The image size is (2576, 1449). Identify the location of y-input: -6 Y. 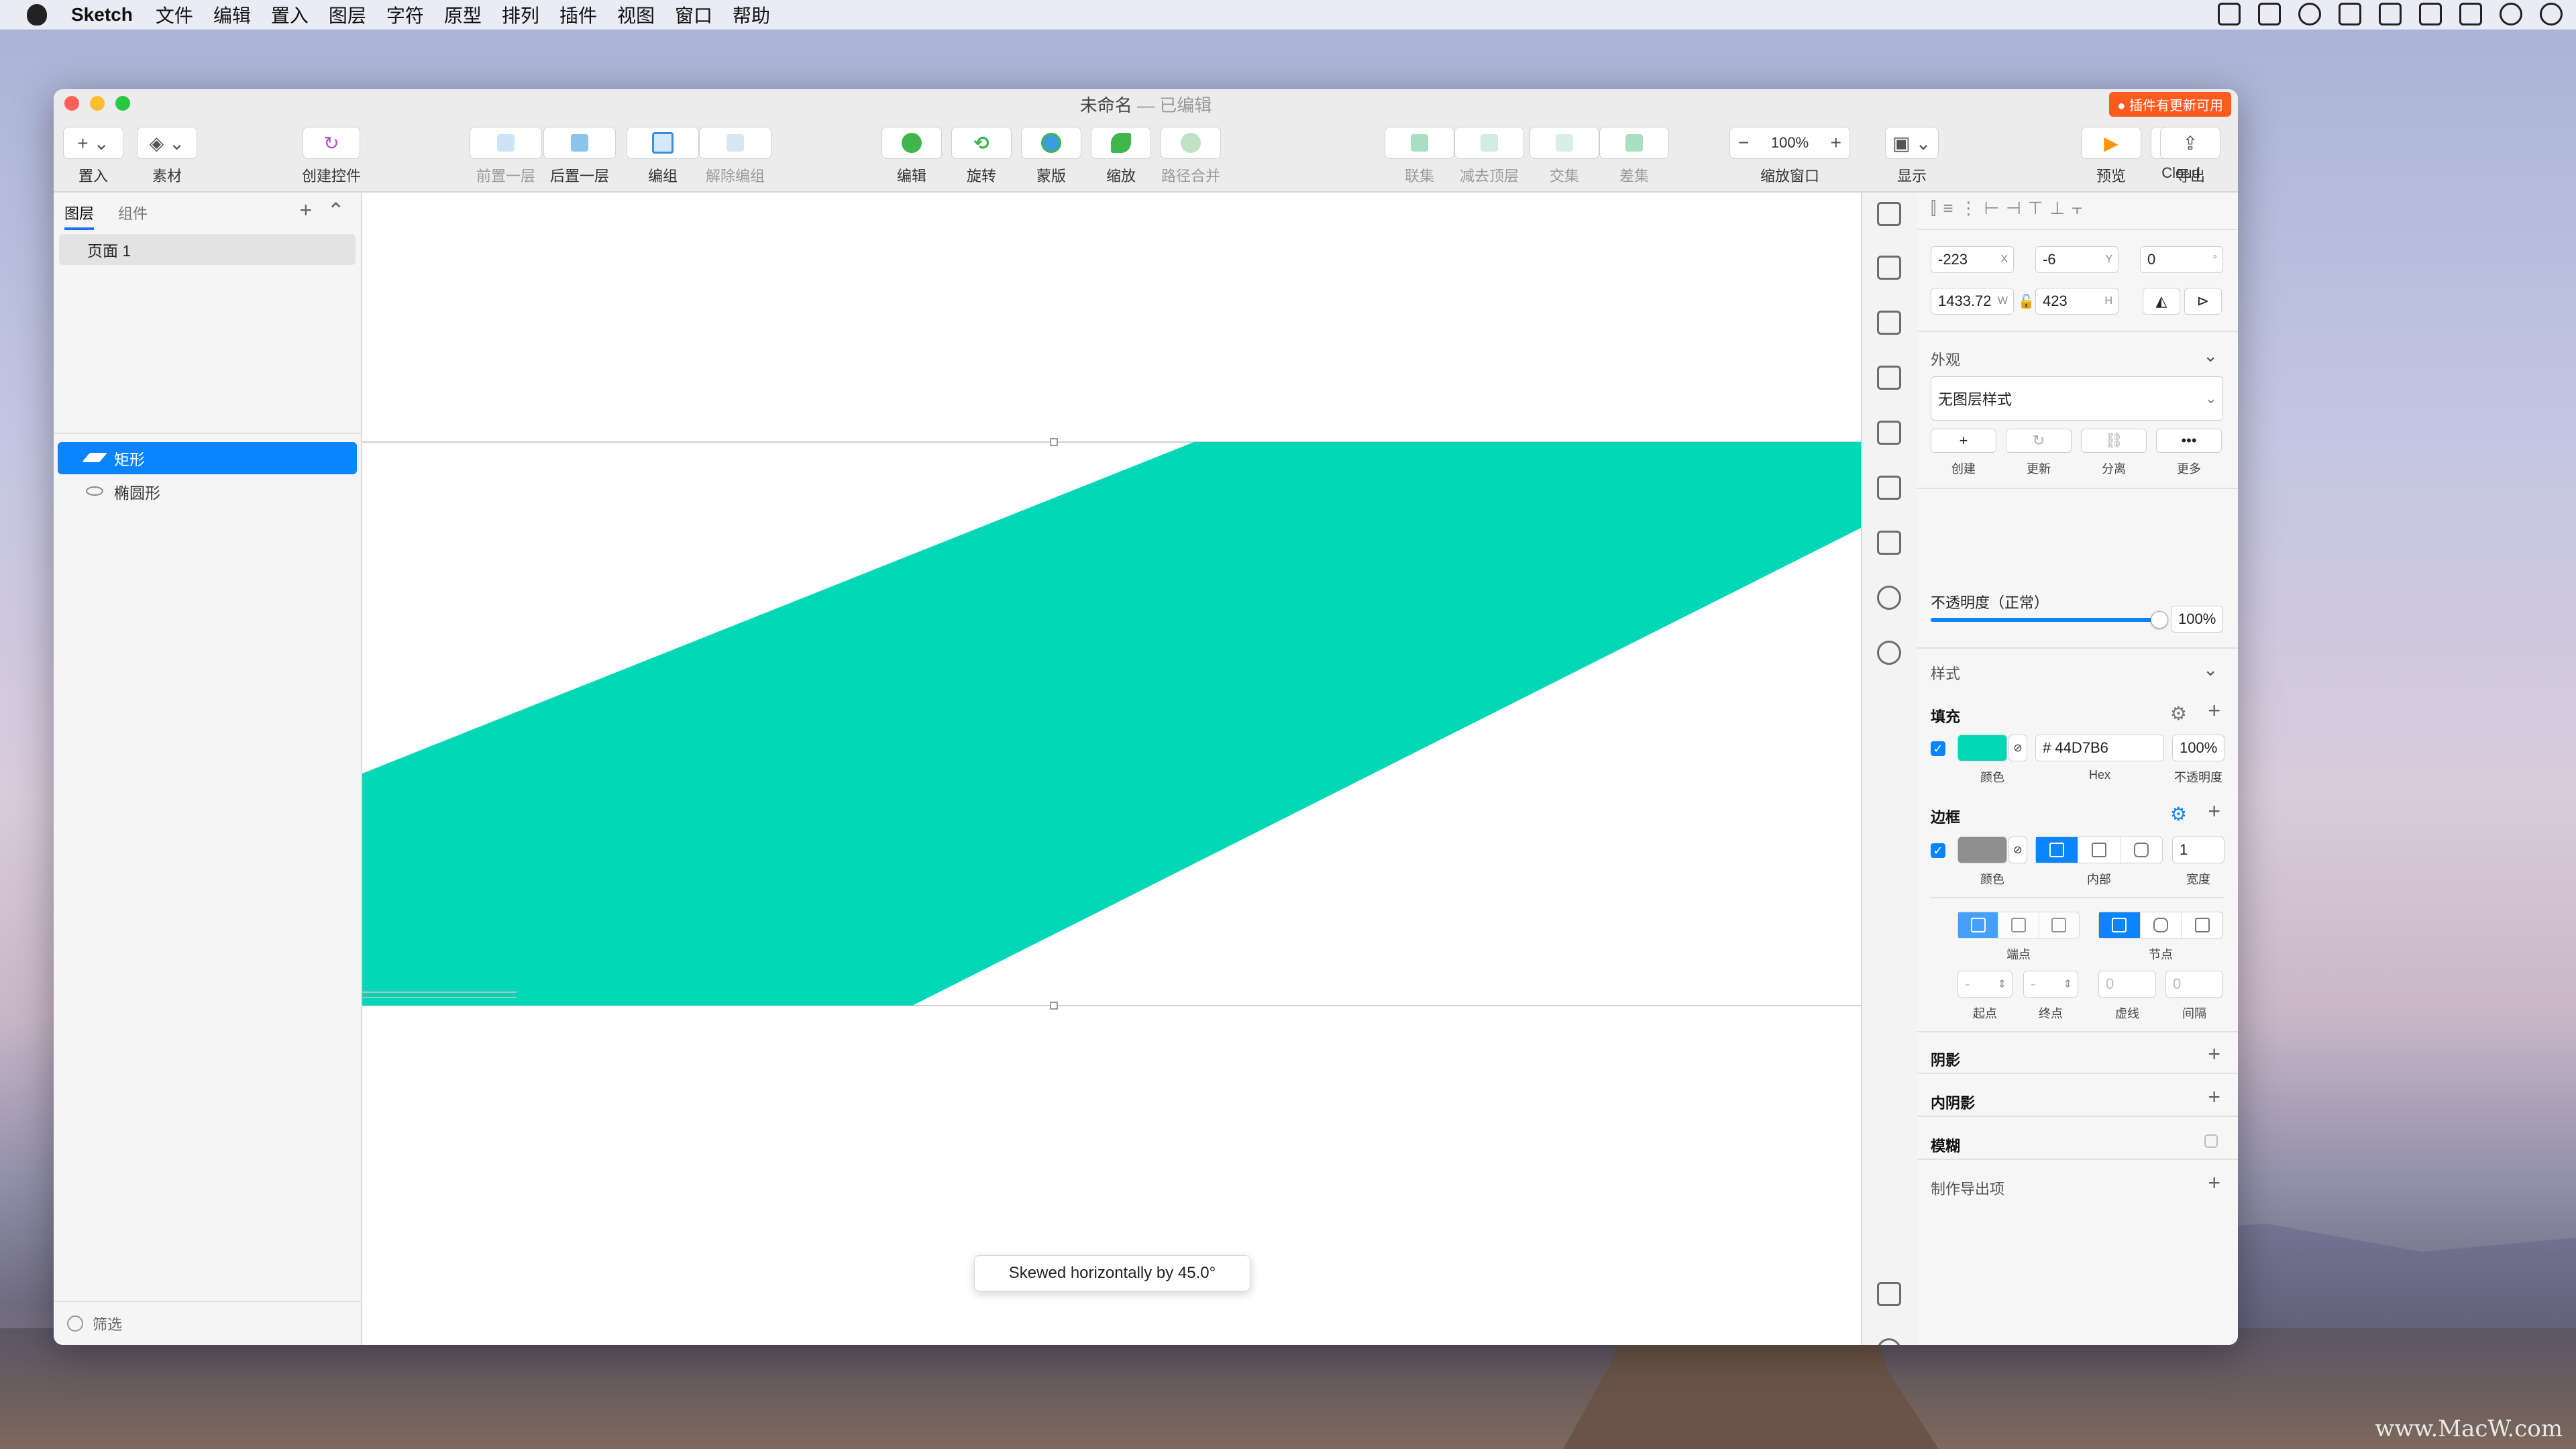
(2076, 259).